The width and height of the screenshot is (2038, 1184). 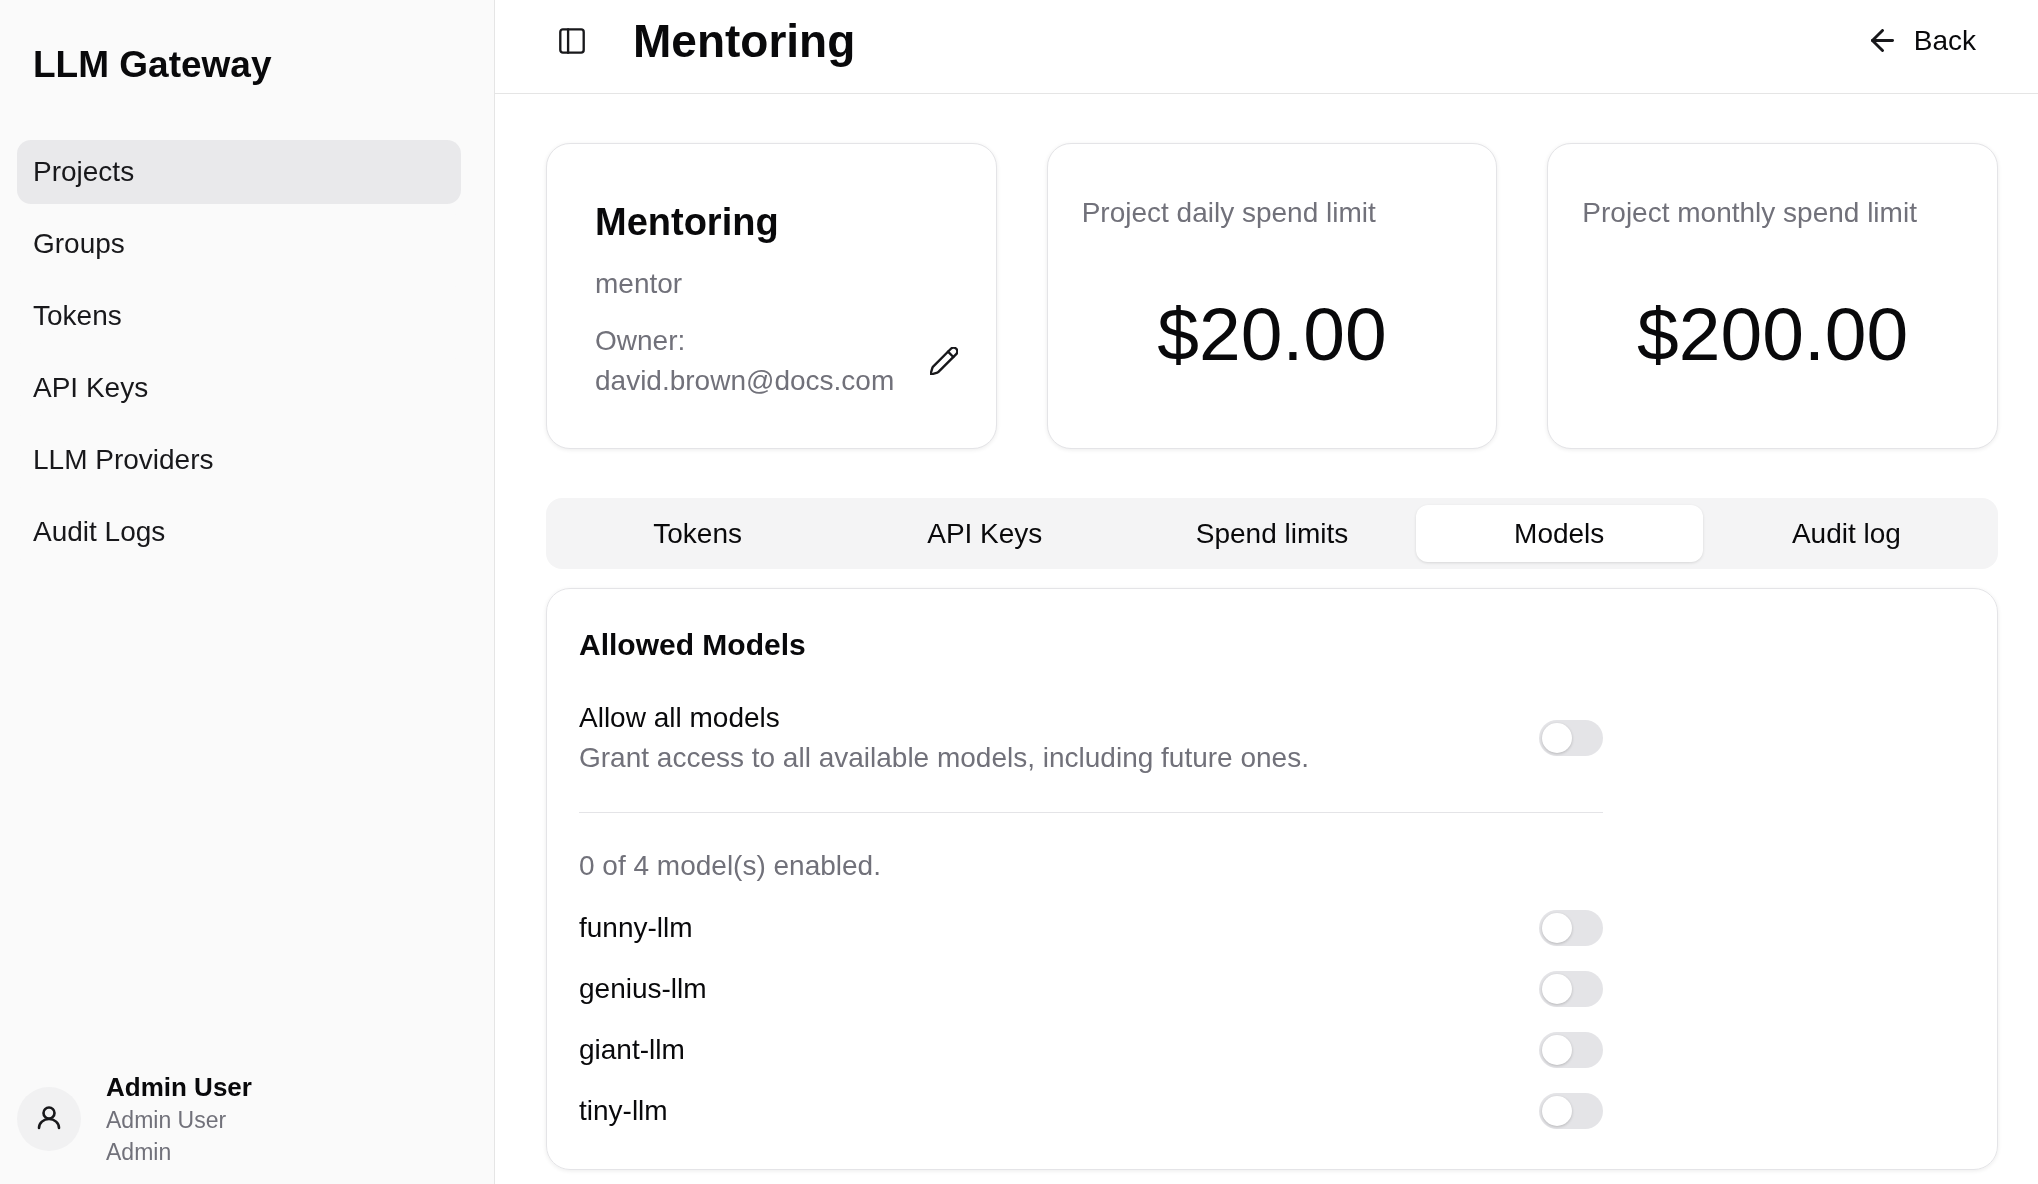 I want to click on sidebar-toggle-button, so click(x=572, y=40).